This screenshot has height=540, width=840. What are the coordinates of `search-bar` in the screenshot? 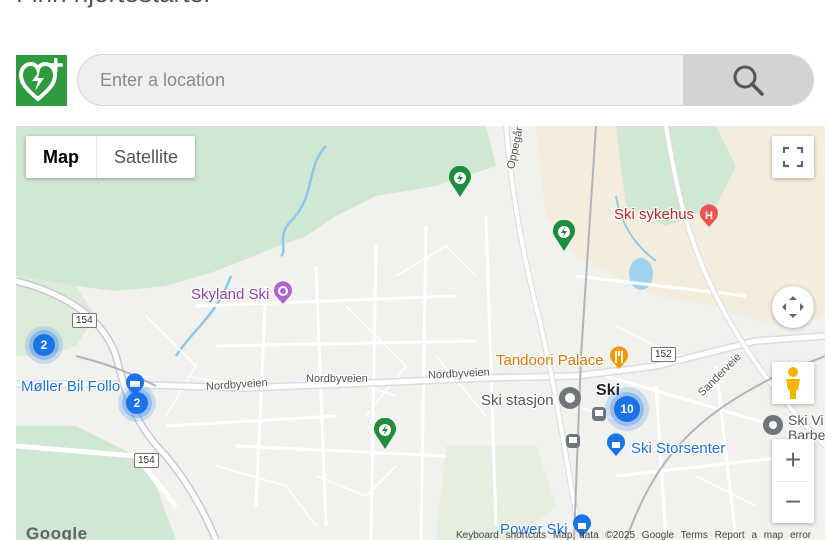 It's located at (445, 80).